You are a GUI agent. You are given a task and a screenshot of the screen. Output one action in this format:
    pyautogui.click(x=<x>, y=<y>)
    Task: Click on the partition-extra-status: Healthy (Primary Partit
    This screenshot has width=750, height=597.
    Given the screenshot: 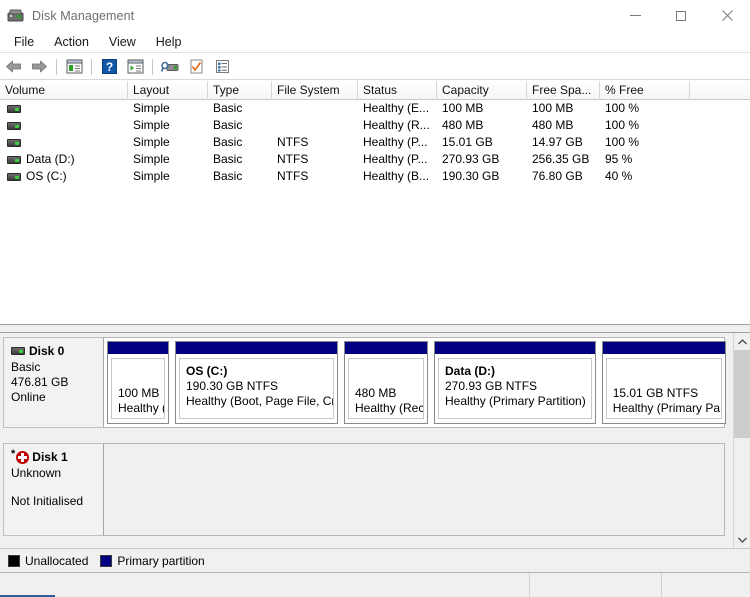 What is the action you would take?
    pyautogui.click(x=667, y=408)
    